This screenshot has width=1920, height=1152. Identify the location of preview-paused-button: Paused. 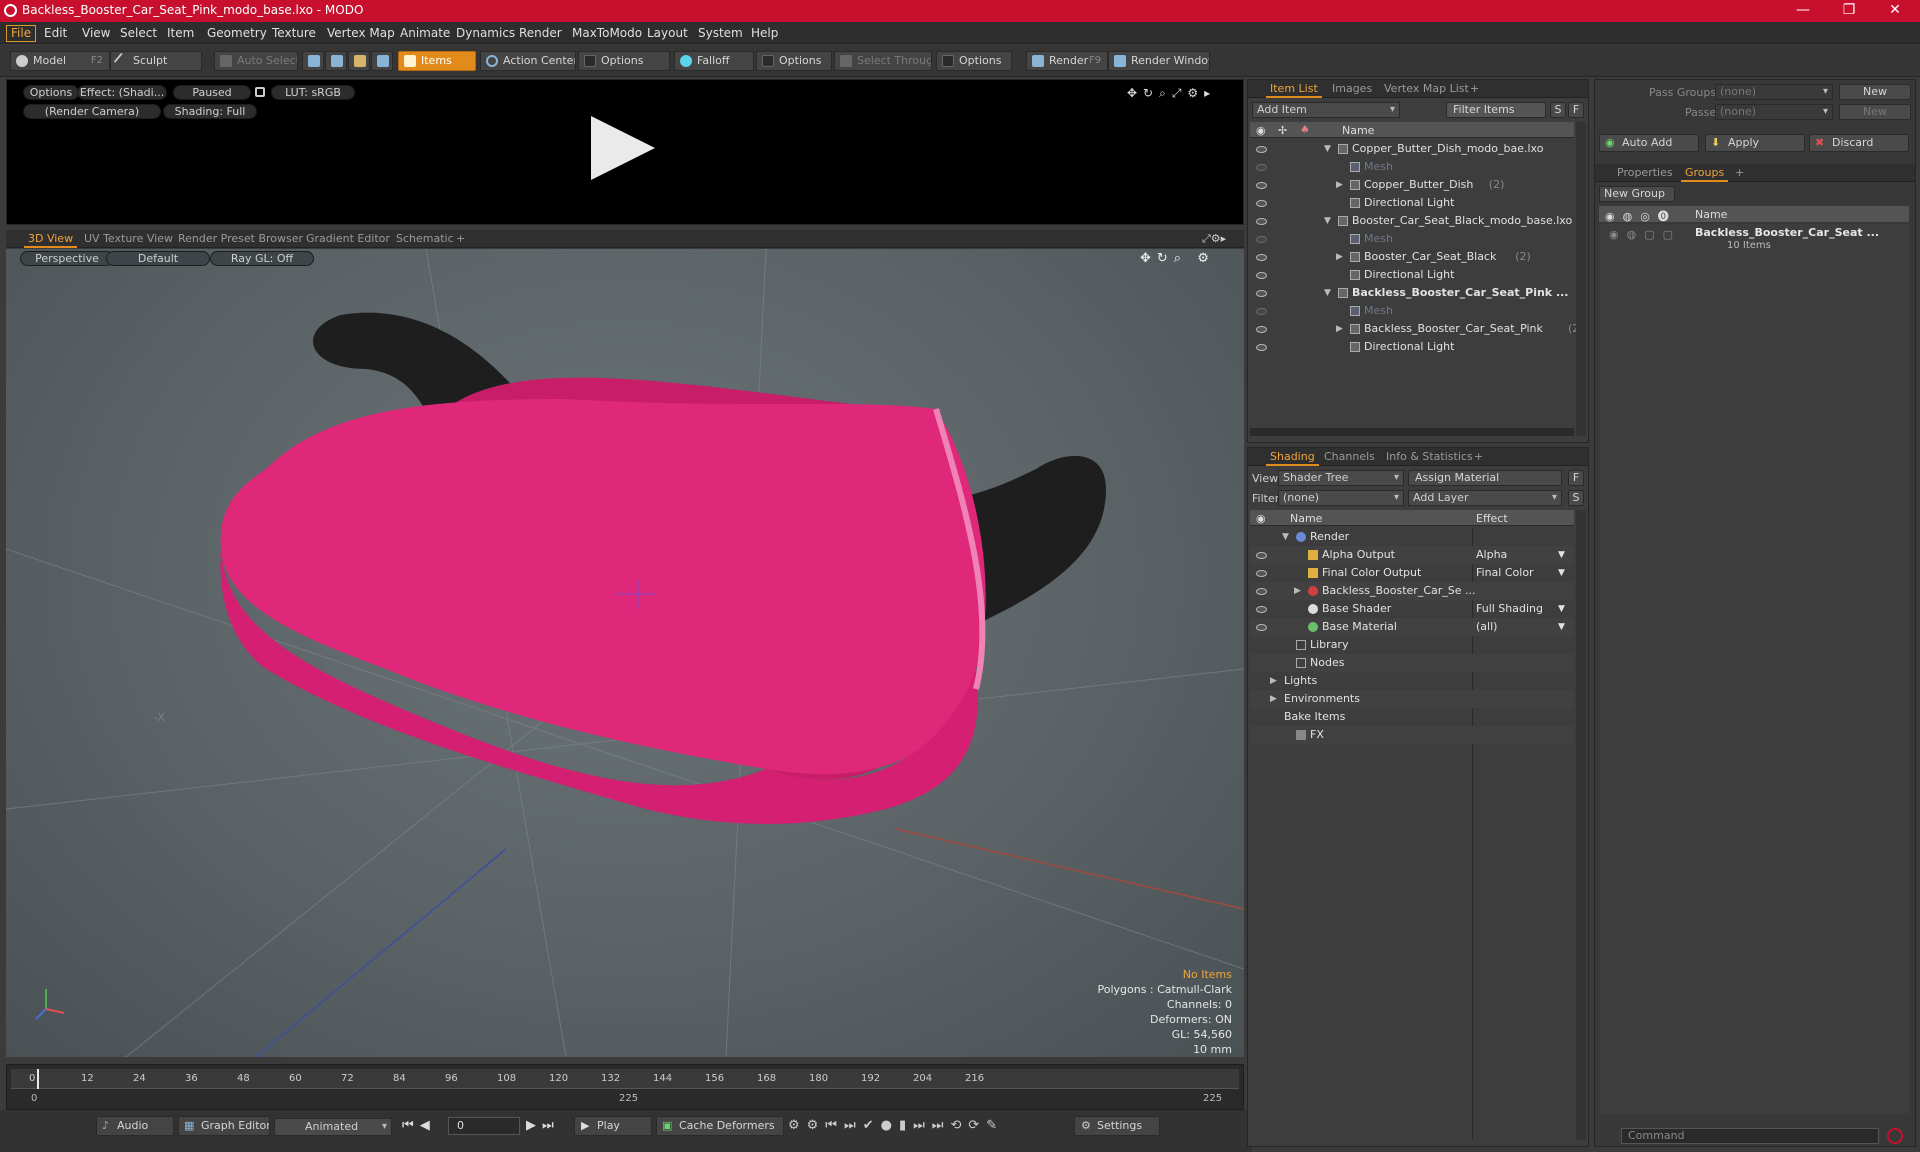
(212, 92).